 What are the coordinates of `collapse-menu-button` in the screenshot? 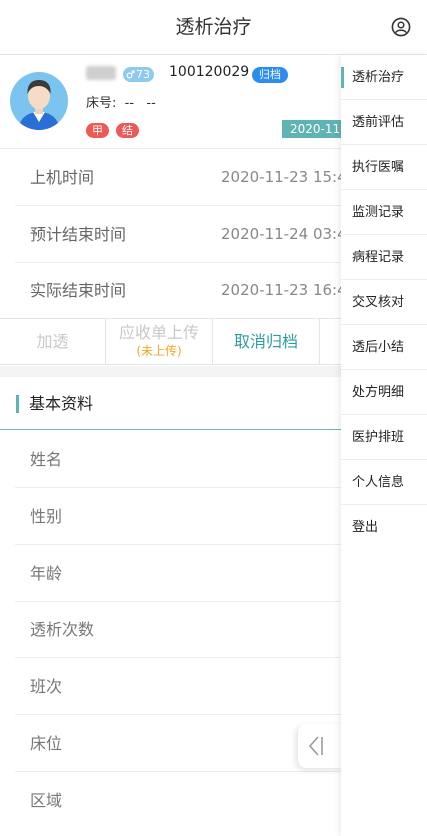 It's located at (320, 746).